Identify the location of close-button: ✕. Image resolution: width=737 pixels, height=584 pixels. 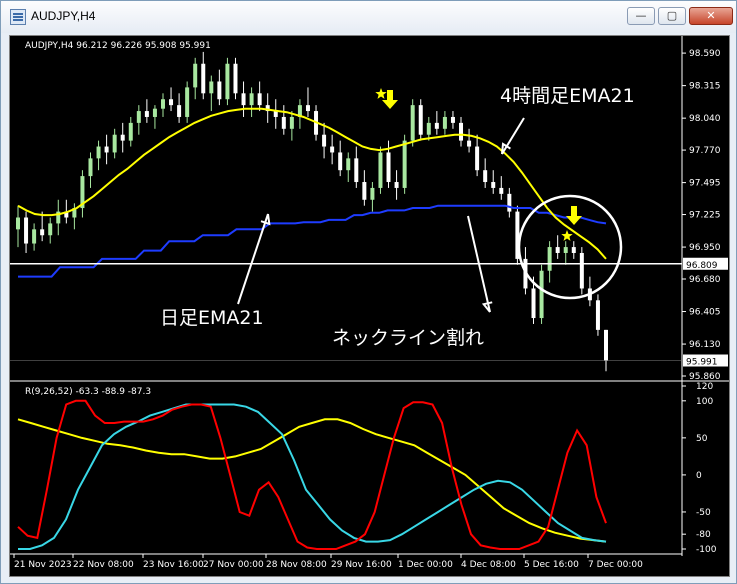
(711, 16).